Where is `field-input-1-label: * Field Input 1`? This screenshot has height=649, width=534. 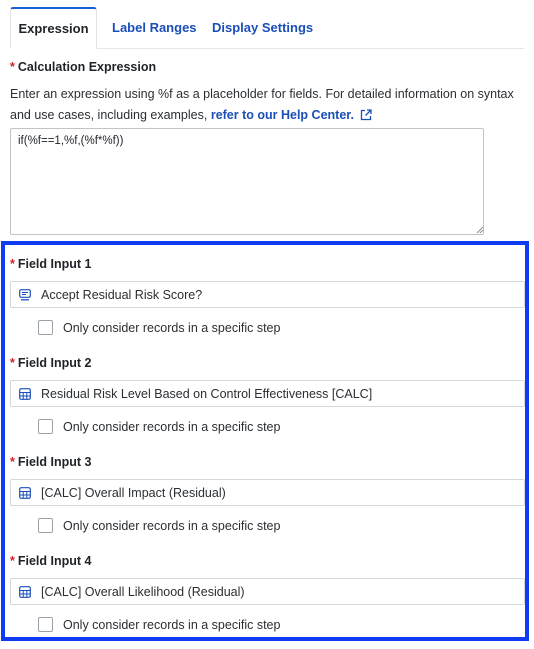
field-input-1-label: * Field Input 1 is located at coordinates (50, 264).